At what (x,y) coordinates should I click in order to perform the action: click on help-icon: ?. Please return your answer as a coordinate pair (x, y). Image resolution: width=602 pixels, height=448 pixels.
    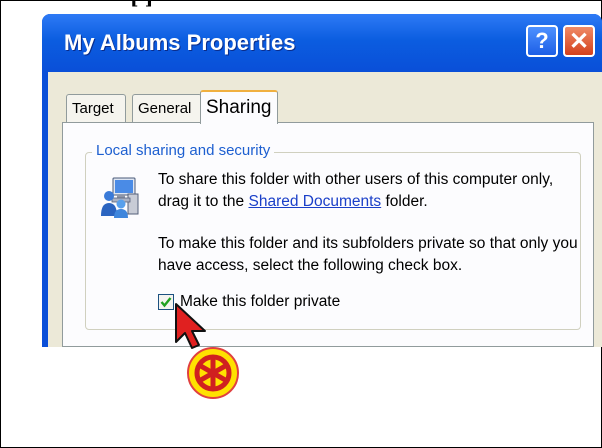
    Looking at the image, I should click on (542, 40).